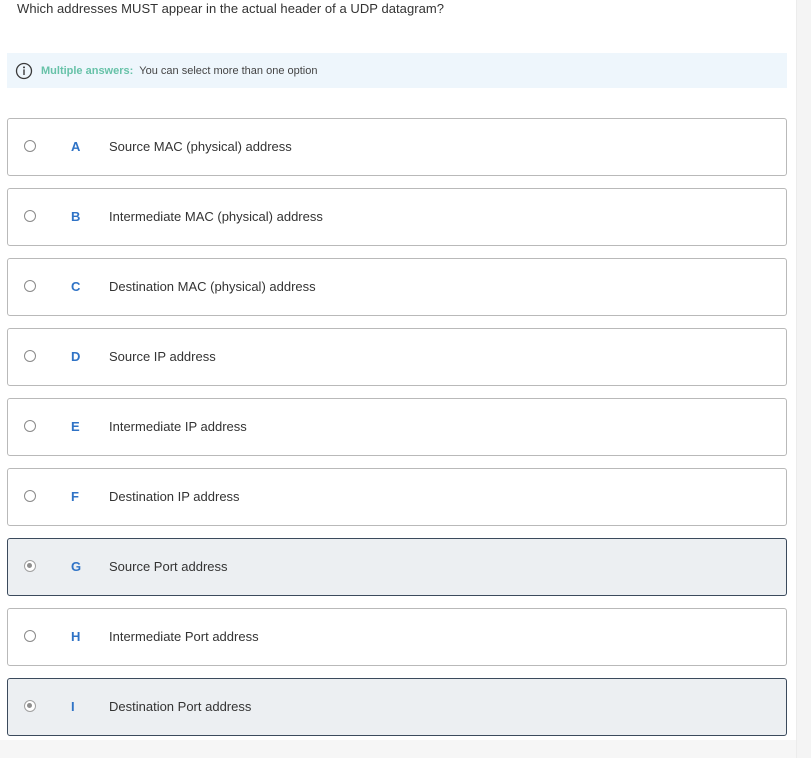  What do you see at coordinates (180, 706) in the screenshot?
I see `option-label: Destination Port address` at bounding box center [180, 706].